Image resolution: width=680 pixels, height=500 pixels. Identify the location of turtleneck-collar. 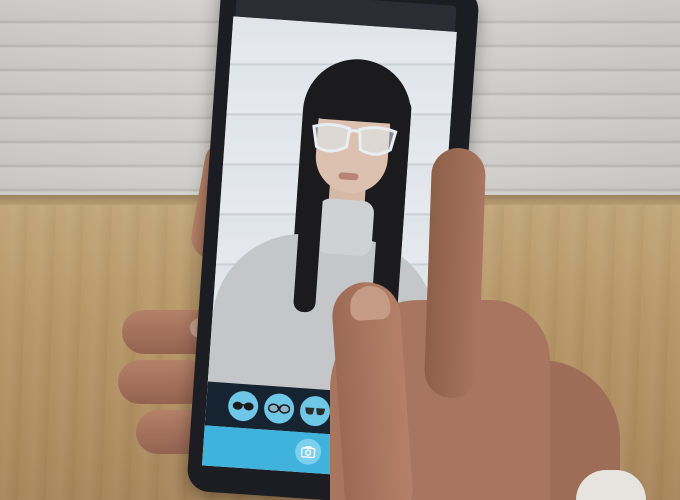
(345, 227).